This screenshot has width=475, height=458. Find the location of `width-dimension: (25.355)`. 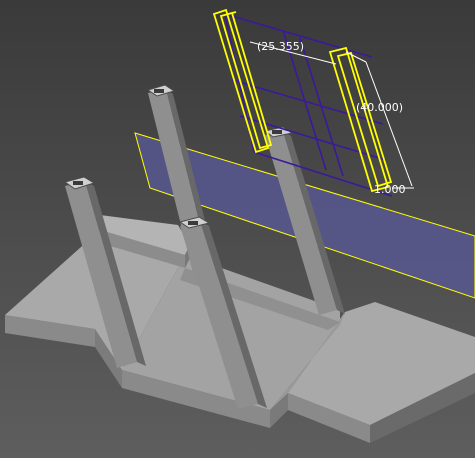

width-dimension: (25.355) is located at coordinates (280, 46).